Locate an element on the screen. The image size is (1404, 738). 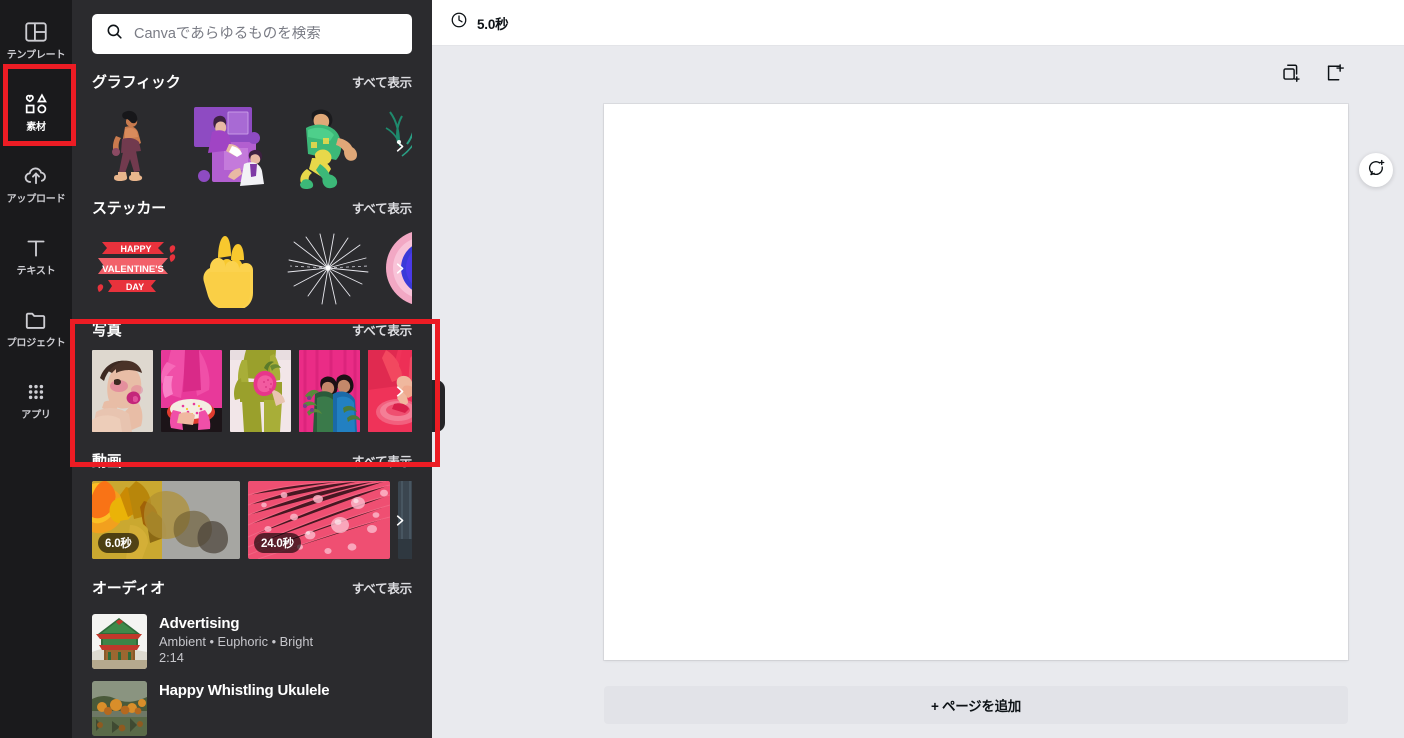
sidebar-item-uploads: アップロード is located at coordinates (36, 184).